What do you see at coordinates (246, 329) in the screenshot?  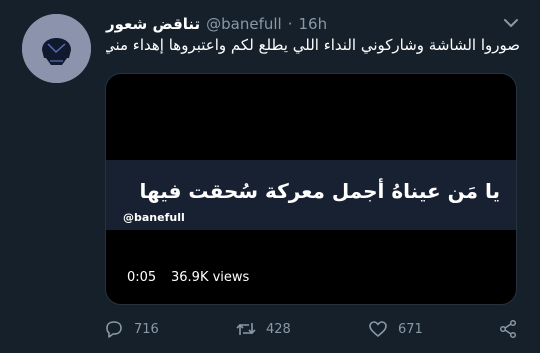 I see `retweet-icon` at bounding box center [246, 329].